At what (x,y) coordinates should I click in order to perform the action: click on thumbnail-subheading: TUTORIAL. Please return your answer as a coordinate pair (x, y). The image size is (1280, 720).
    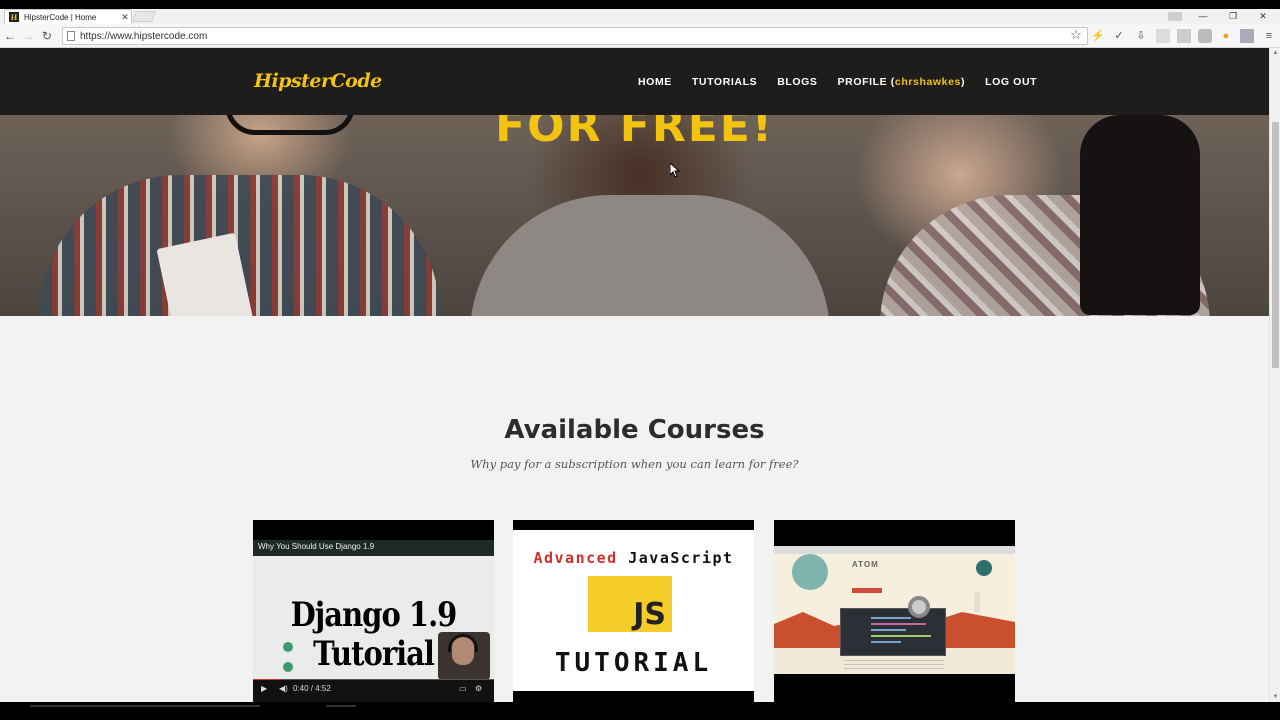
    Looking at the image, I should click on (633, 663).